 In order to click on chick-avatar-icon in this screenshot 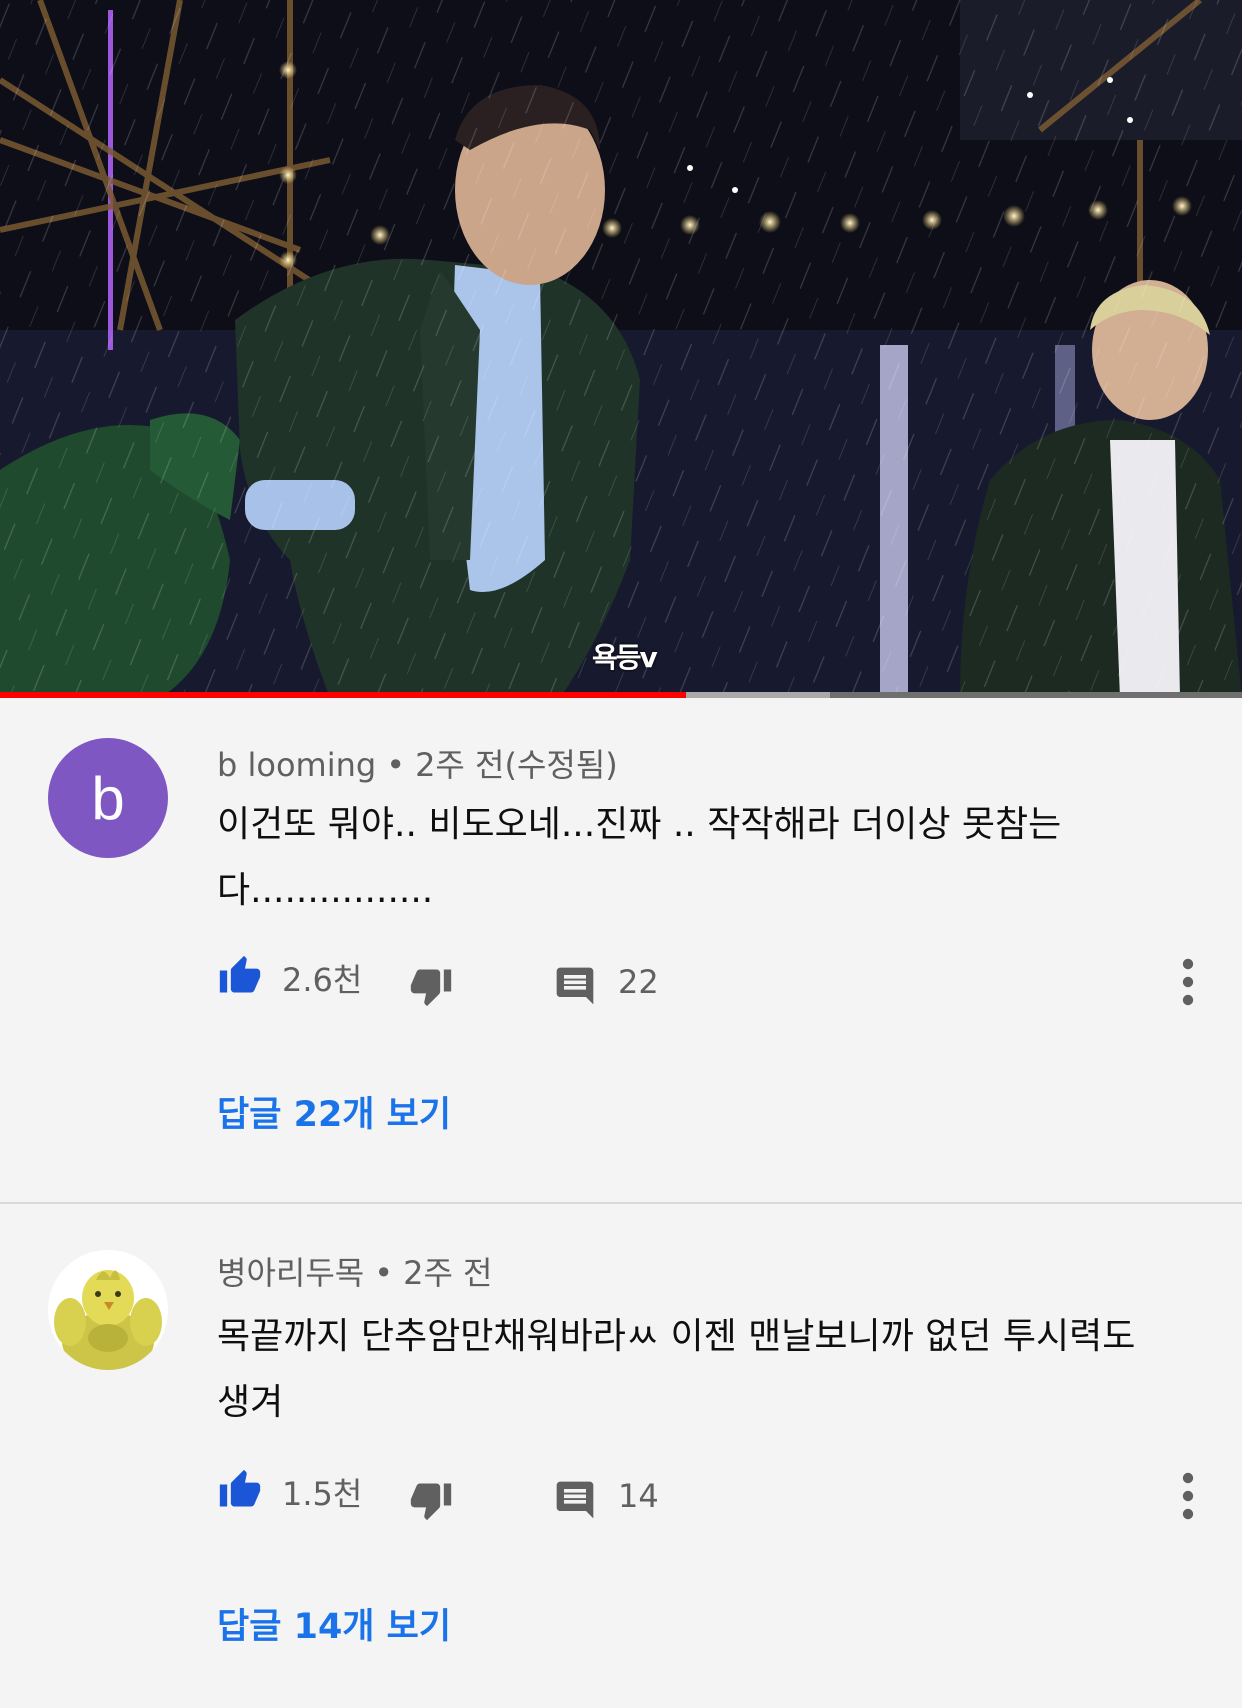, I will do `click(108, 1310)`.